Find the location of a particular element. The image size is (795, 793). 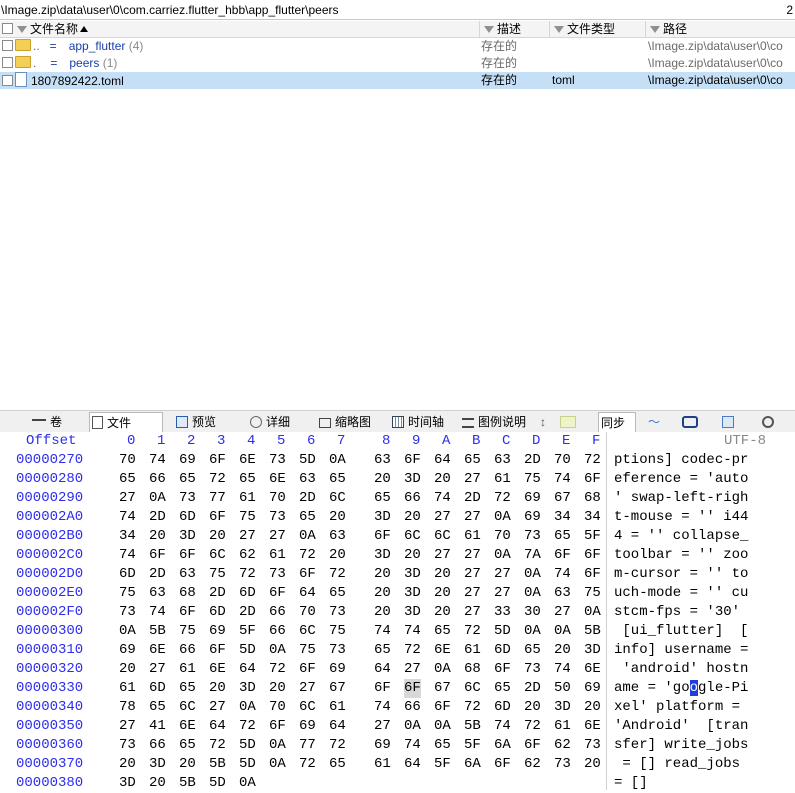

ascii-text: = [] is located at coordinates (631, 783).